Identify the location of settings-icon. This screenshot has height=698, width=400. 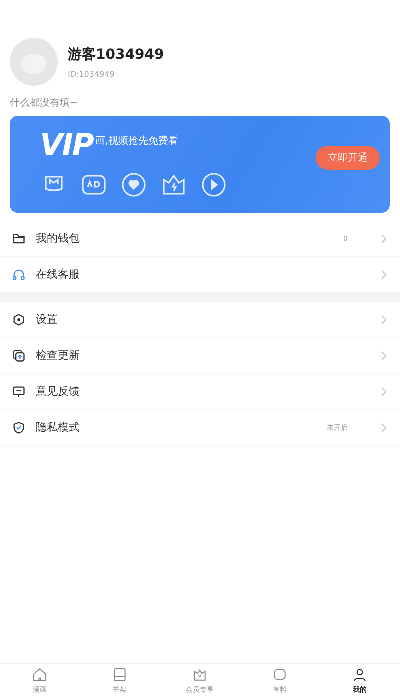
(19, 319).